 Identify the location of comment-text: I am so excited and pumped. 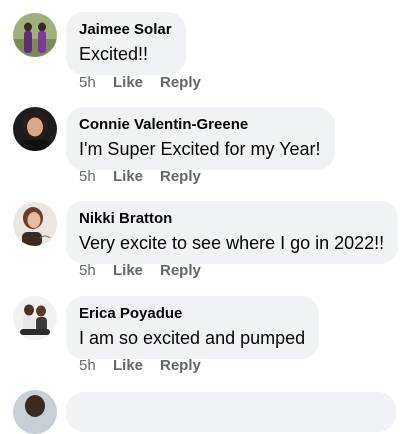
(192, 338).